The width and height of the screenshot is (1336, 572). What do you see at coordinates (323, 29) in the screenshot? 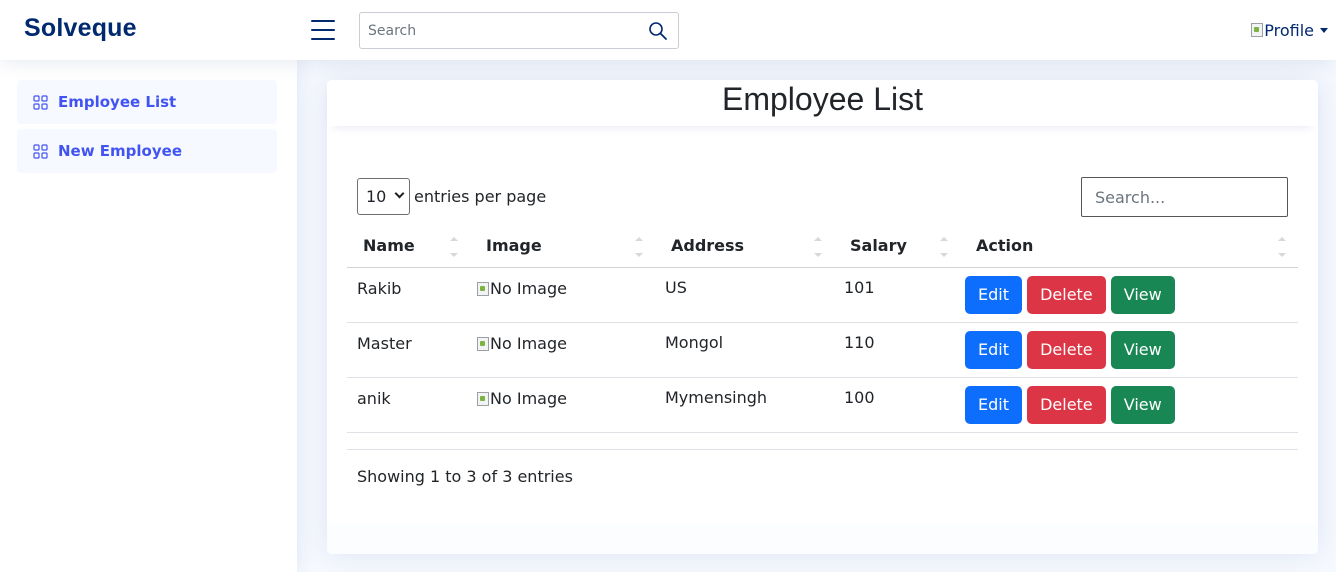
I see `menu-toggle-icon` at bounding box center [323, 29].